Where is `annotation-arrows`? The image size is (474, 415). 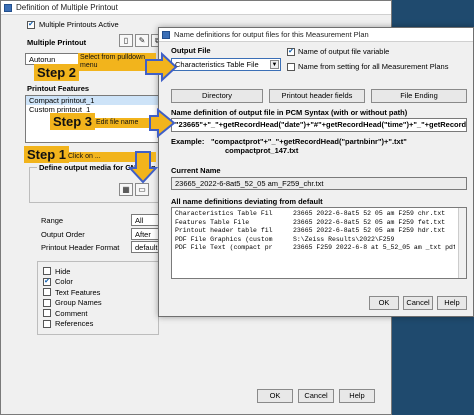 annotation-arrows is located at coordinates (152, 117).